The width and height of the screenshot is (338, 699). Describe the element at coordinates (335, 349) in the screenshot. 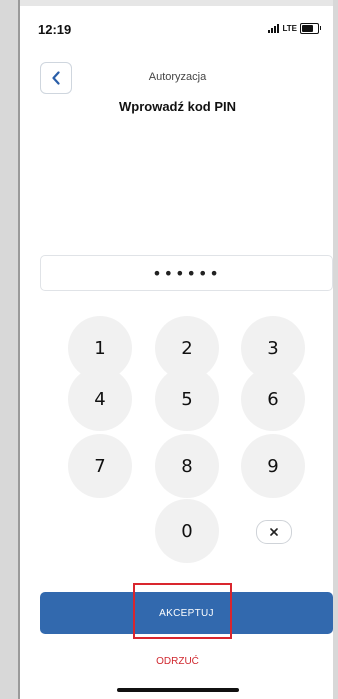

I see `frame-right-border` at that location.